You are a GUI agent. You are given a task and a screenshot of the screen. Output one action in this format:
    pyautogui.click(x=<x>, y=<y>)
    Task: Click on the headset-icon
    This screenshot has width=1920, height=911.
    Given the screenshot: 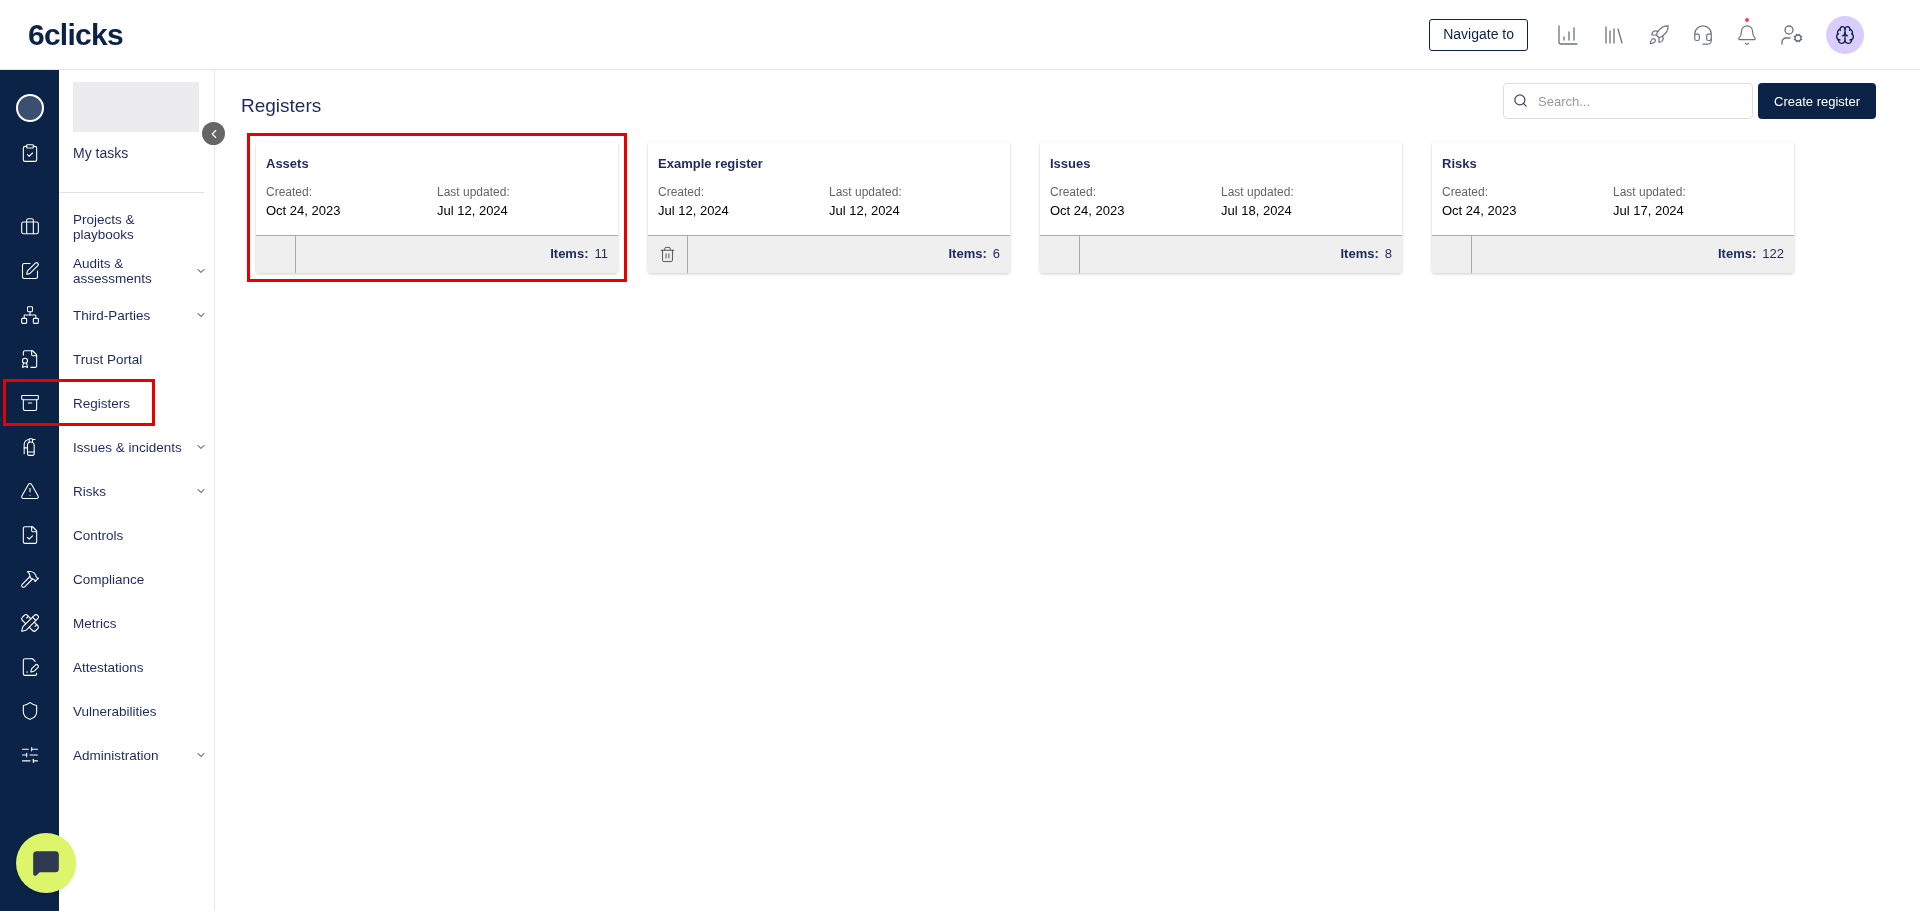 What is the action you would take?
    pyautogui.click(x=1703, y=34)
    